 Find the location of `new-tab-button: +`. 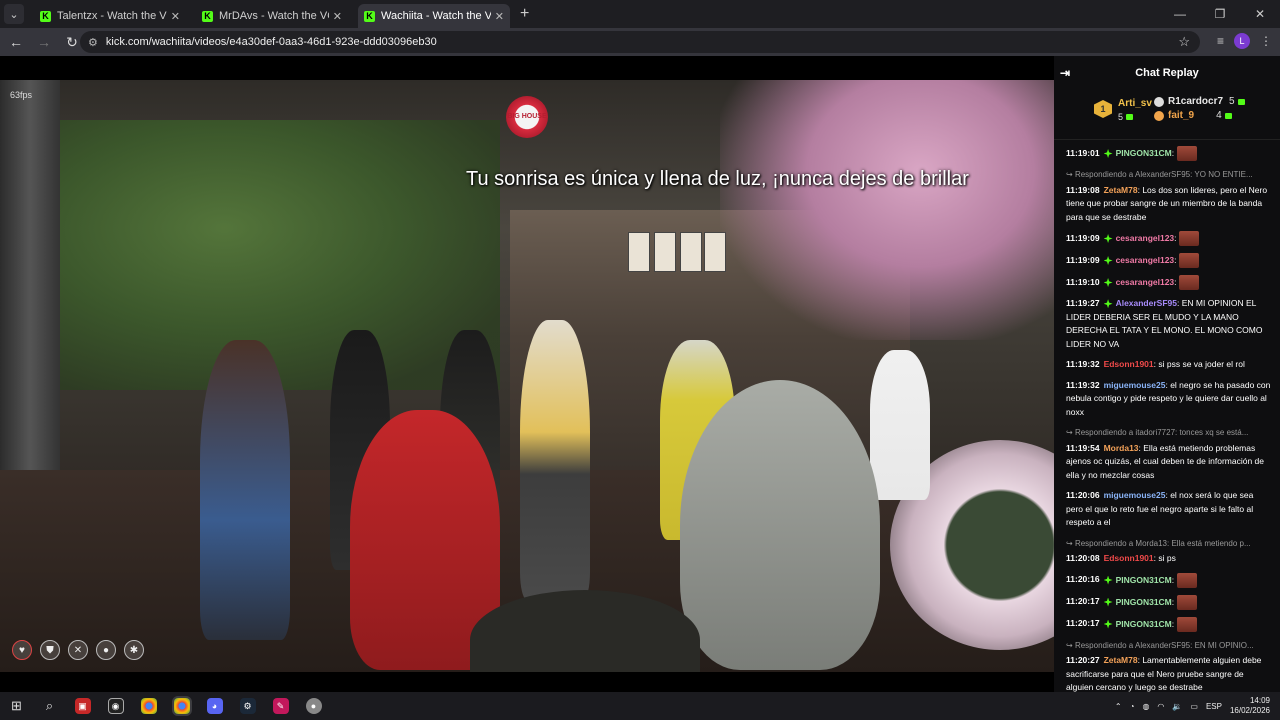

new-tab-button: + is located at coordinates (524, 14).